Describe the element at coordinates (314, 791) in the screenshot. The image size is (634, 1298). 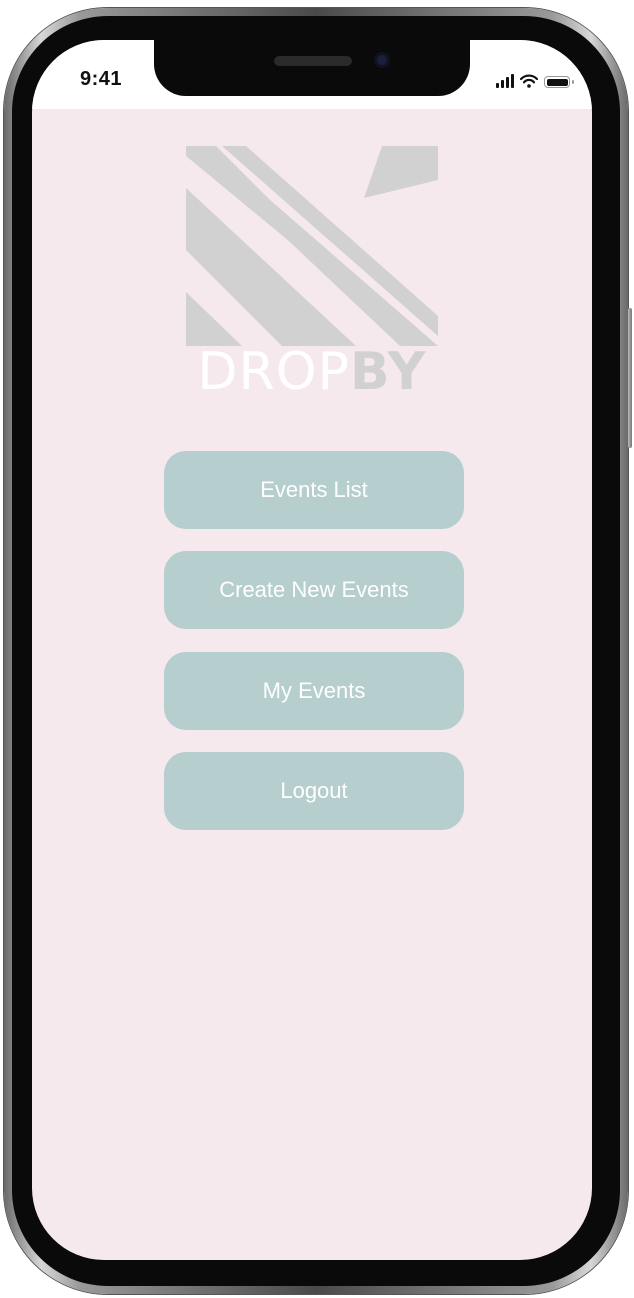
I see `logout-button: Logout` at that location.